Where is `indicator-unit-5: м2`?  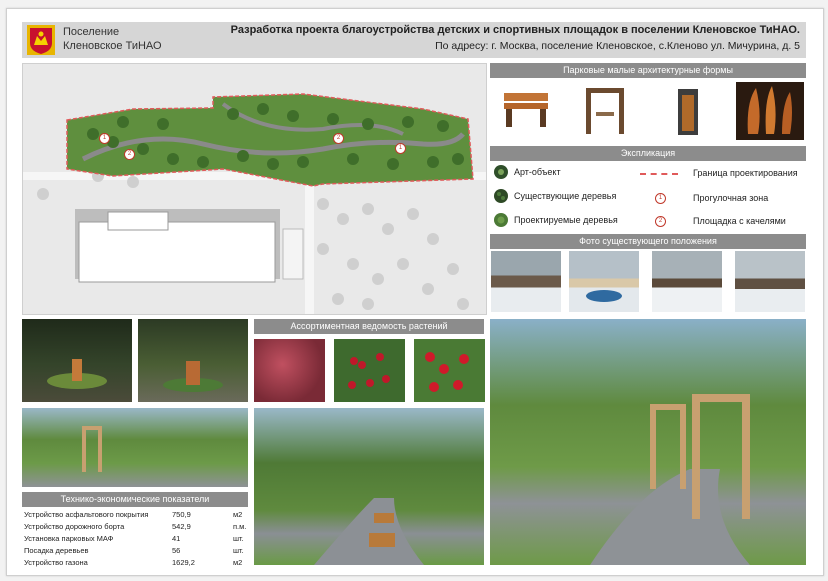 indicator-unit-5: м2 is located at coordinates (238, 562).